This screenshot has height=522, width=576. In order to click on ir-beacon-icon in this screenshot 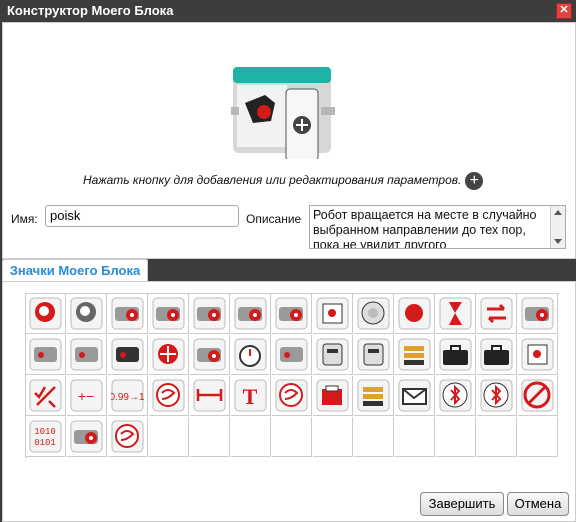, I will do `click(332, 354)`.